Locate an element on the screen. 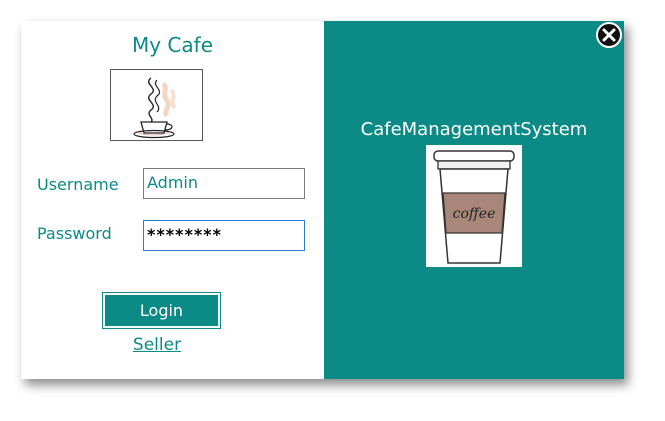 This screenshot has width=665, height=421. password-label: Password is located at coordinates (74, 233).